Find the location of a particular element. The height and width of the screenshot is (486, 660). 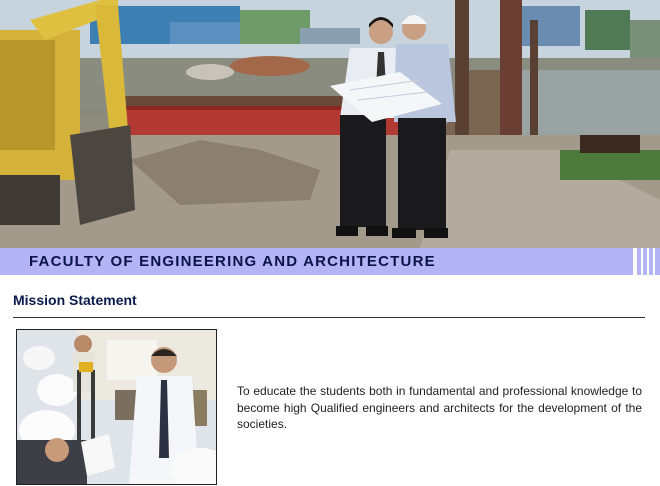

title-band: FACULTY OF ENGINEERING AND ARCHITECTURE is located at coordinates (330, 261).